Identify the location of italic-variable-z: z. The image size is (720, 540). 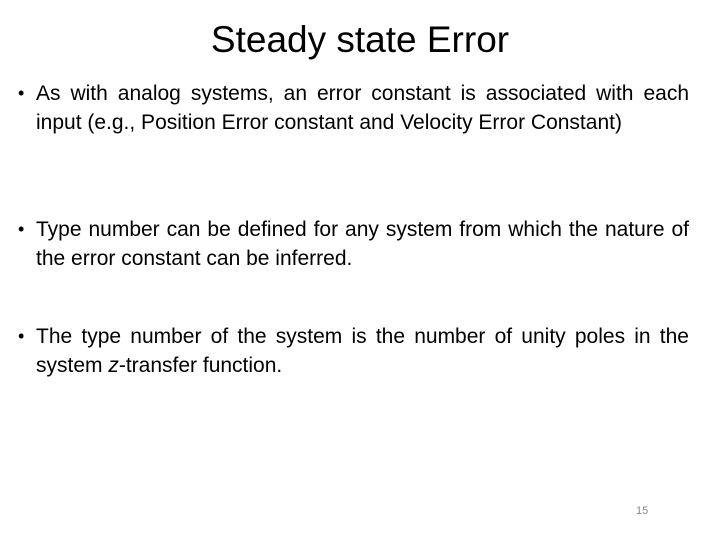
(113, 365).